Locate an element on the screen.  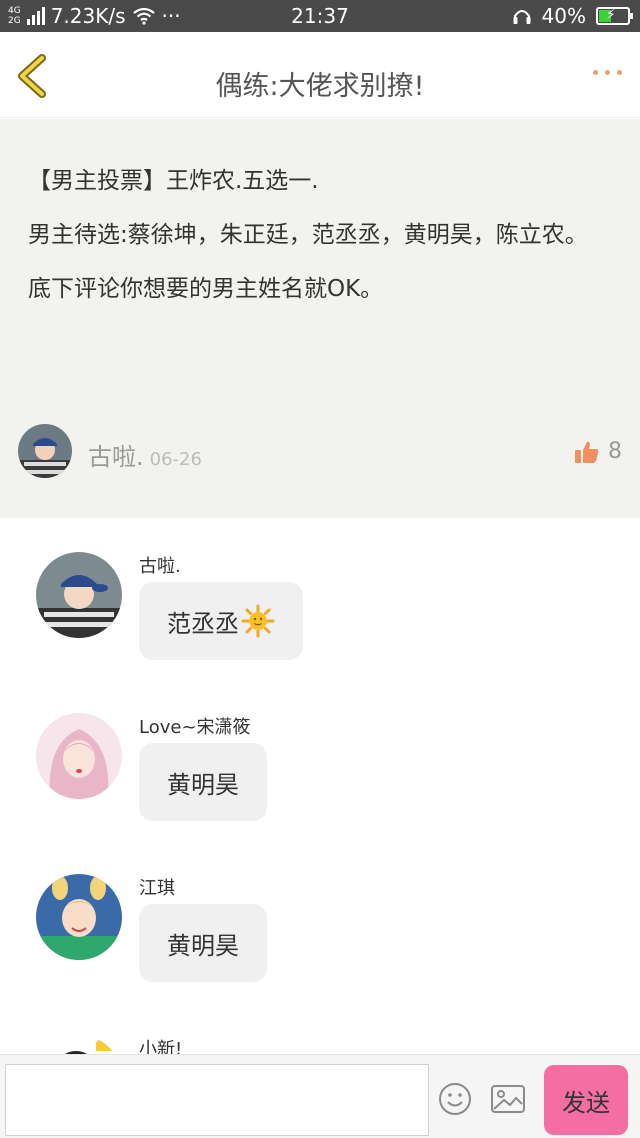
more-options-button is located at coordinates (607, 72).